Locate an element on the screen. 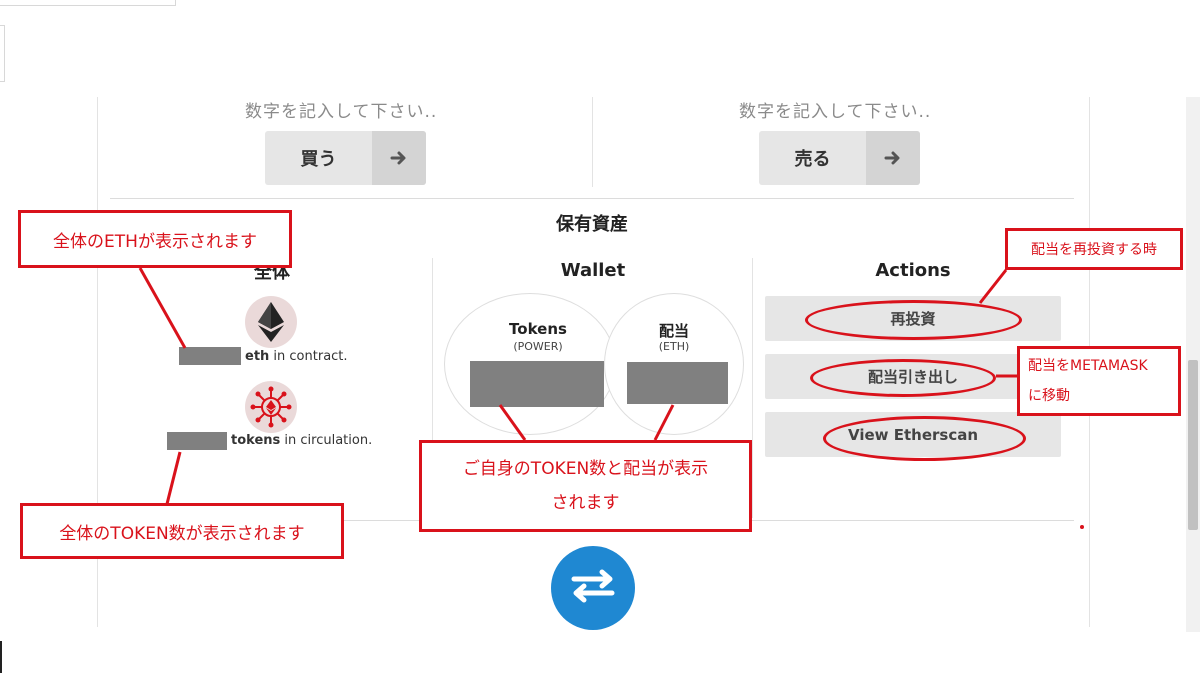 The image size is (1200, 675). annotation-wallet-line1: ご自身のTOKEN数と配当が表示 is located at coordinates (585, 469).